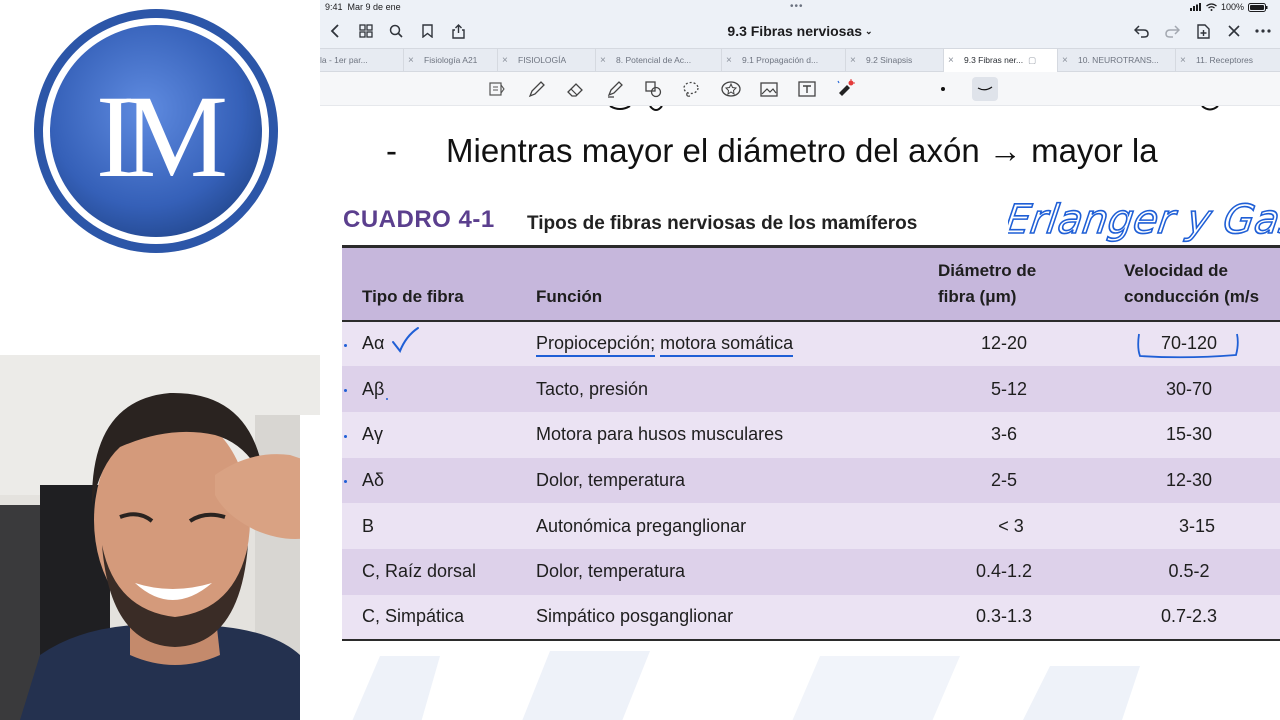  Describe the element at coordinates (1032, 60) in the screenshot. I see `tab-thumbnail-icon: ▢` at that location.